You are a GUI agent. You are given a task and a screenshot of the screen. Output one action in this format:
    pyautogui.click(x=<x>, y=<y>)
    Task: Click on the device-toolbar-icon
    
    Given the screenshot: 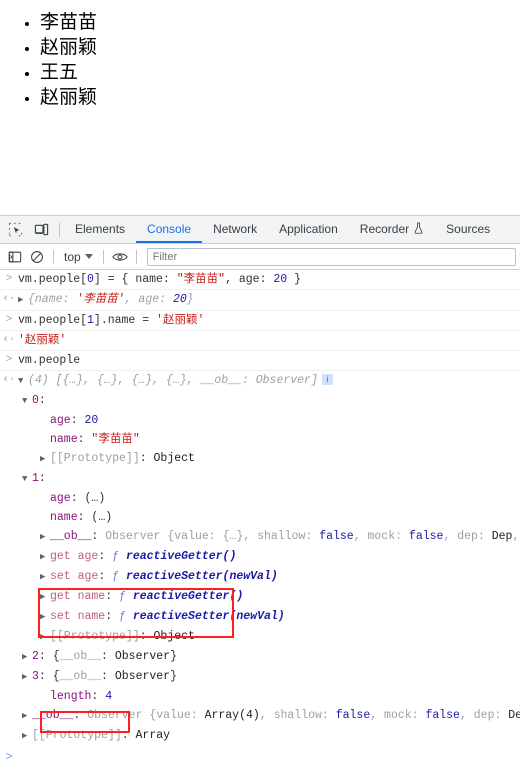 What is the action you would take?
    pyautogui.click(x=41, y=230)
    